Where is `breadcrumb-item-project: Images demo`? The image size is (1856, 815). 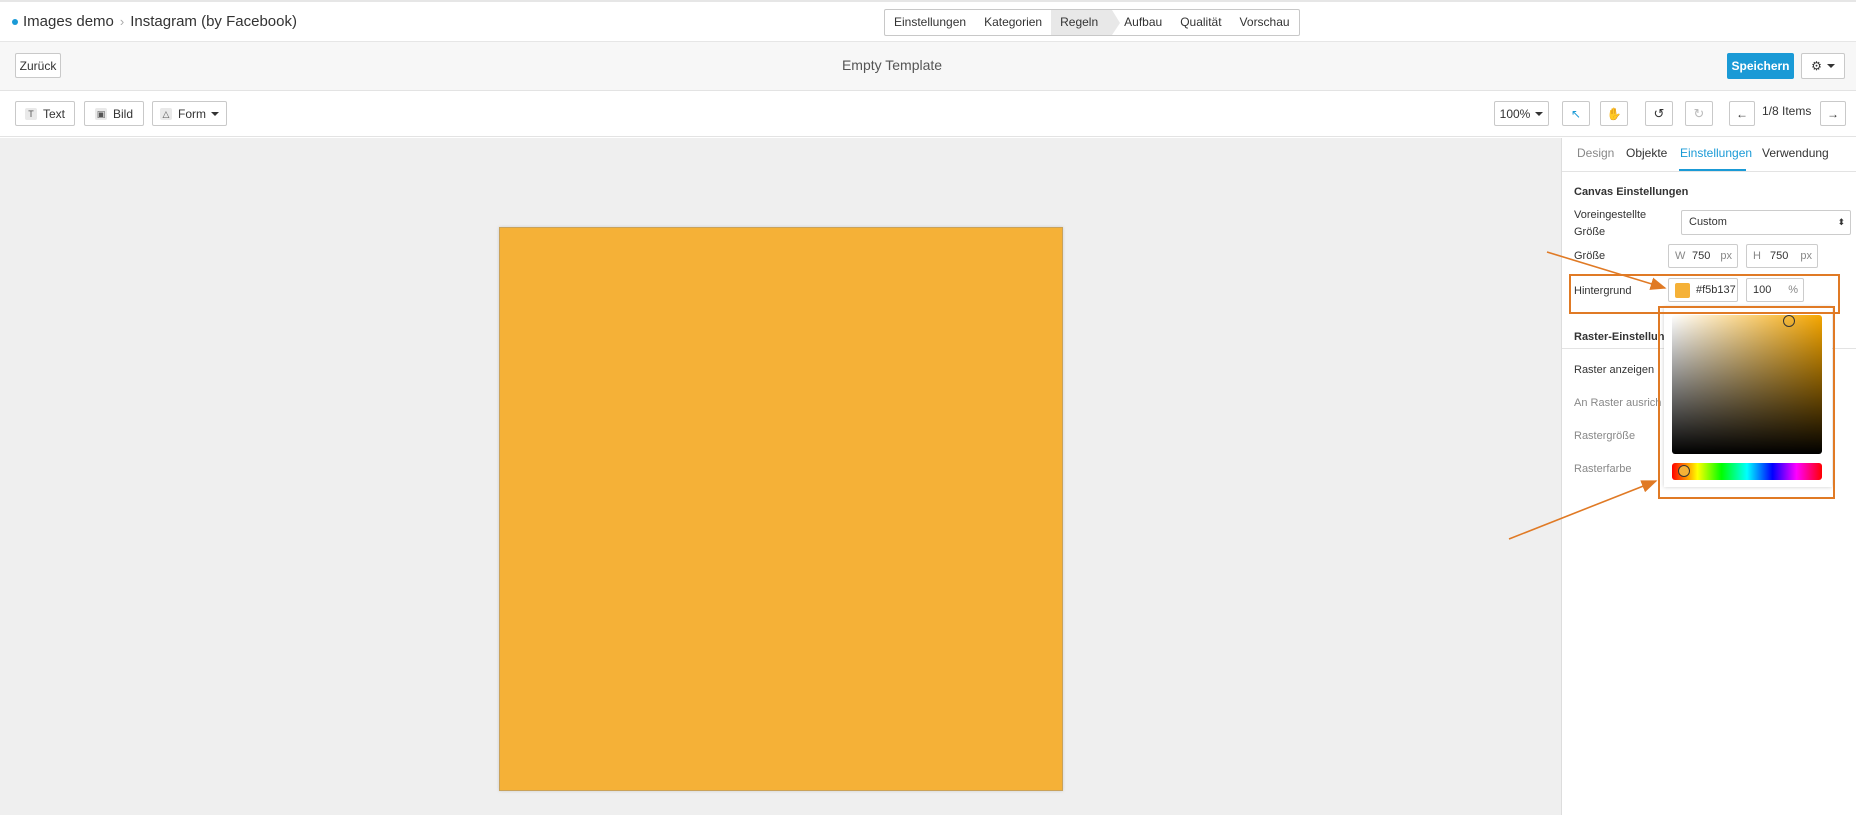 breadcrumb-item-project: Images demo is located at coordinates (68, 21).